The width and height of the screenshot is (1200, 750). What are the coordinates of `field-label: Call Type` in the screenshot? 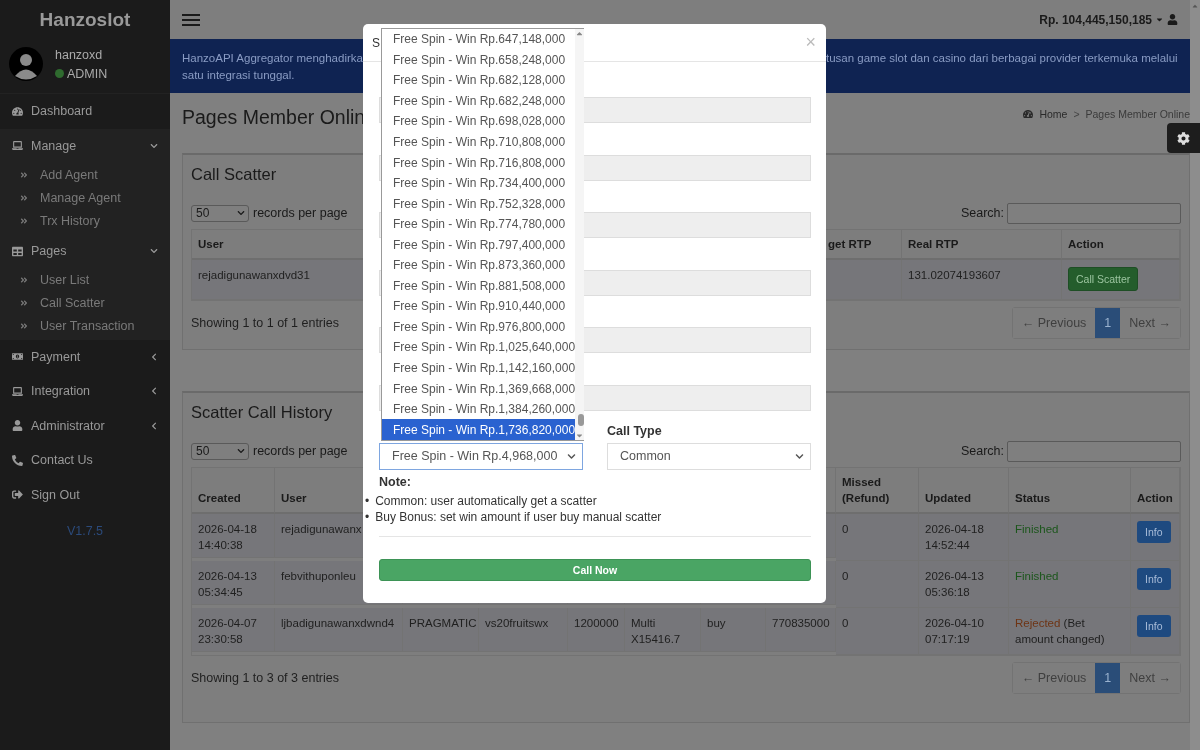 It's located at (634, 432).